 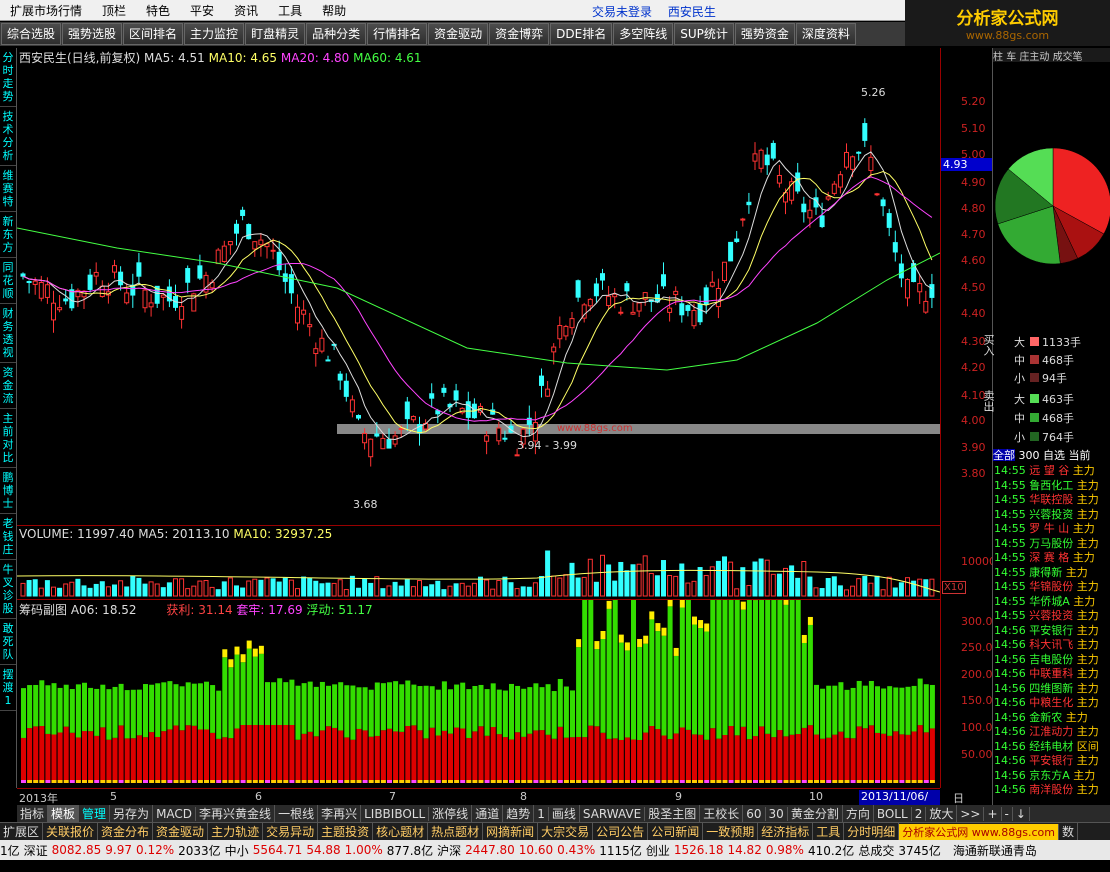 I want to click on login-status: 交易未登录, so click(x=622, y=12).